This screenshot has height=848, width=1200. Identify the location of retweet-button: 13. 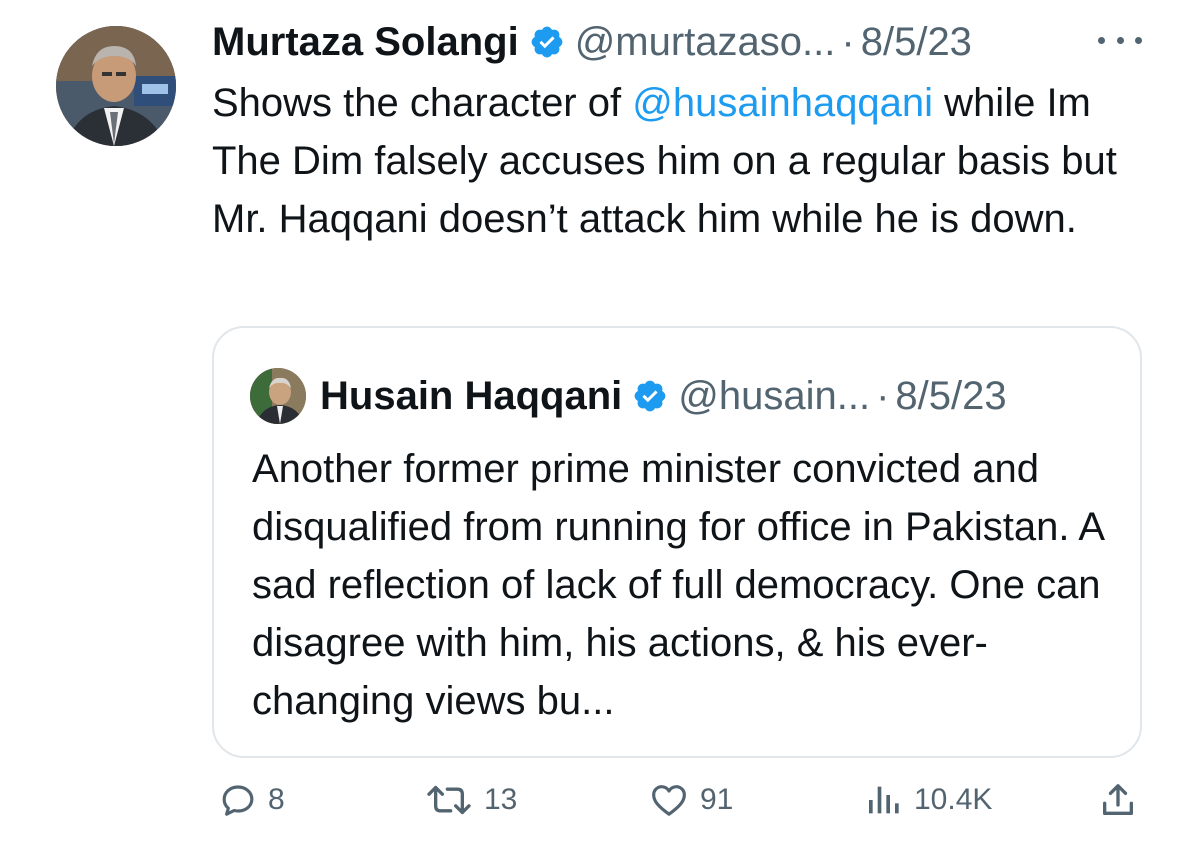
(470, 800).